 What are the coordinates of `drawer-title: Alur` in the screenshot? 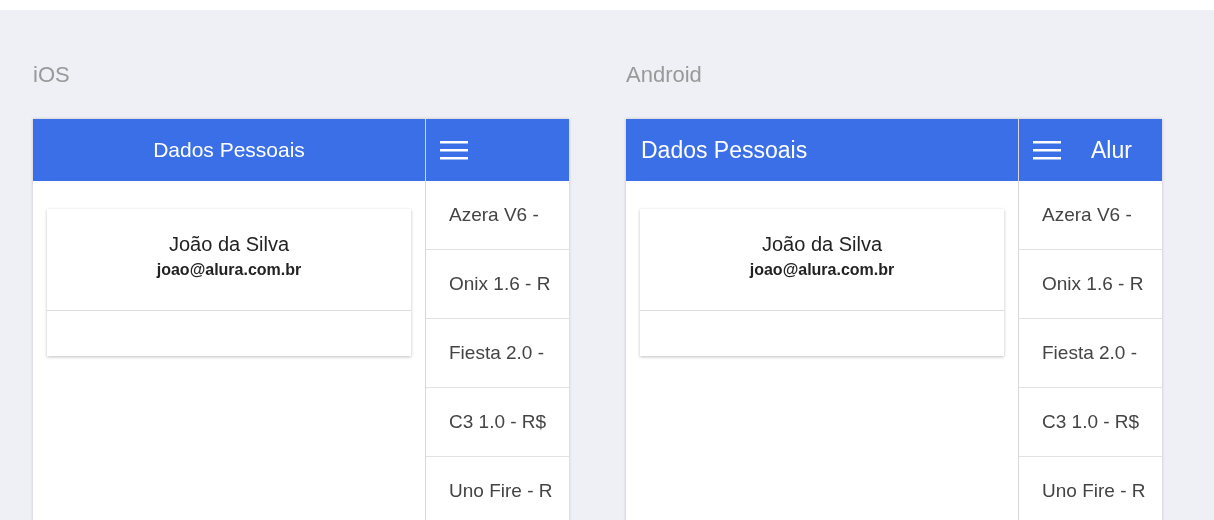 It's located at (1111, 150).